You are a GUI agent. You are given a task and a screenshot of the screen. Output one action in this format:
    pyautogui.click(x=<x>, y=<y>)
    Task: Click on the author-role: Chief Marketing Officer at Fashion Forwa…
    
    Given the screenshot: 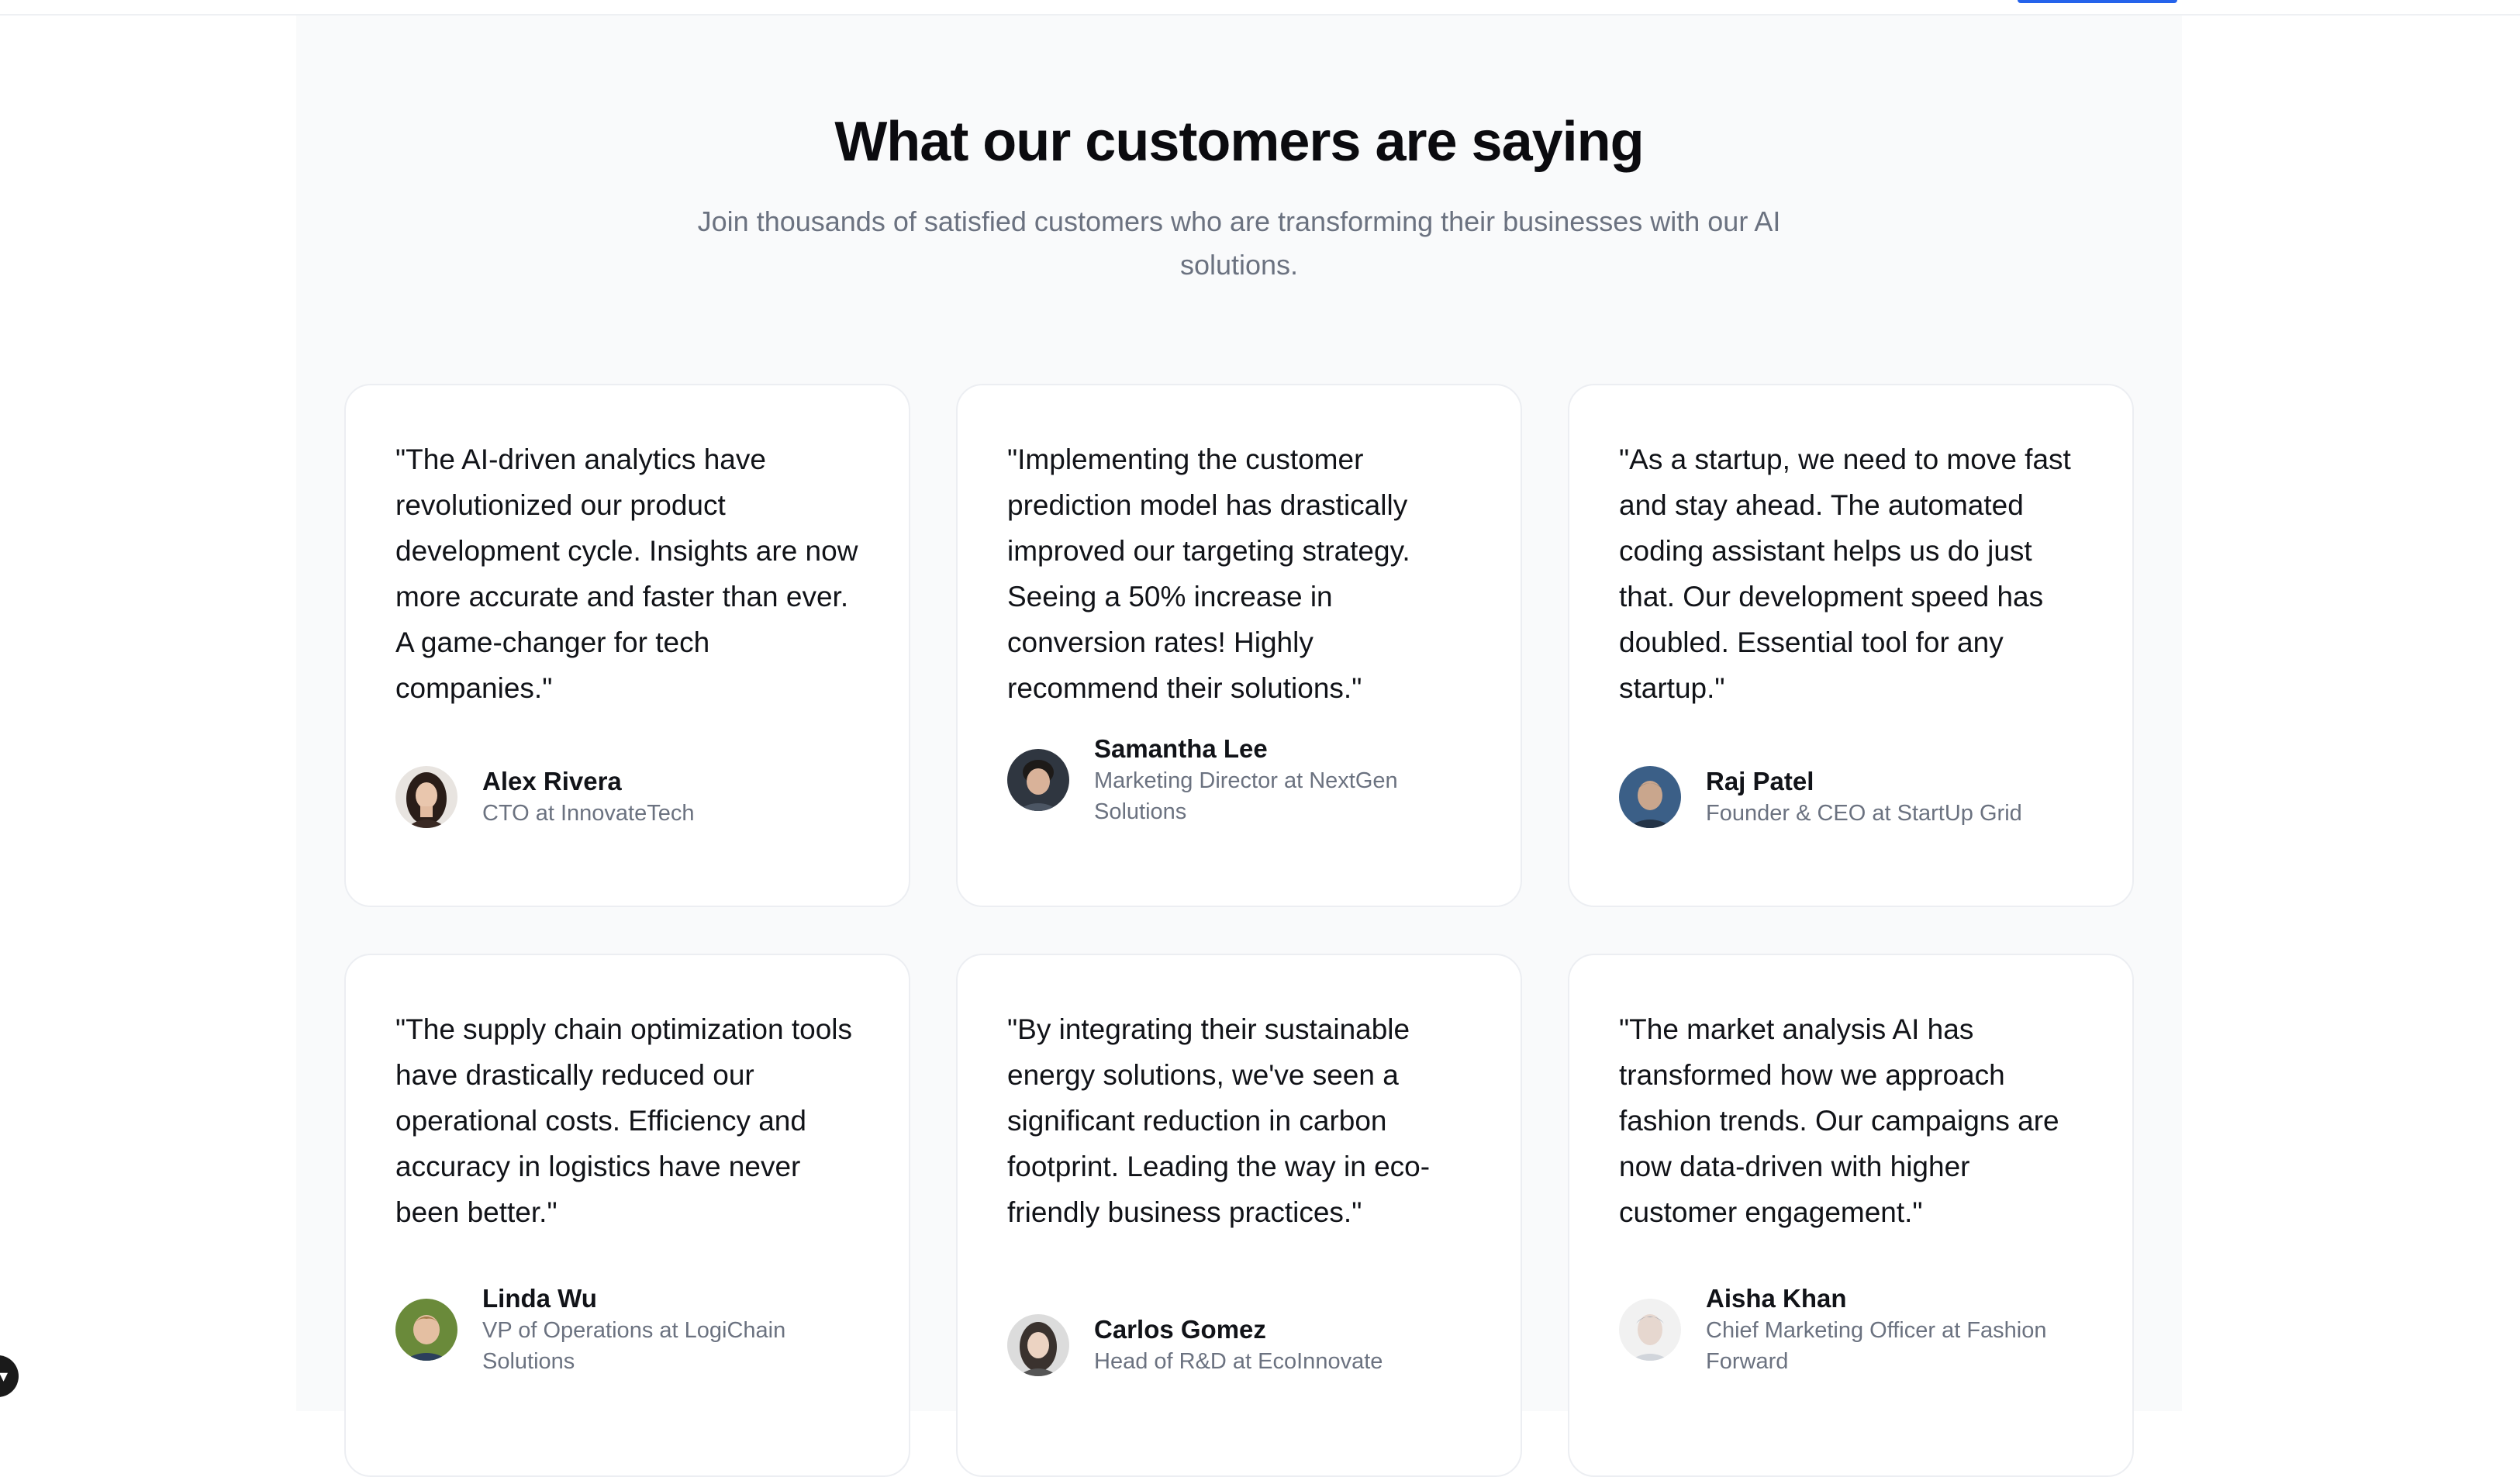 What is the action you would take?
    pyautogui.click(x=1876, y=1346)
    